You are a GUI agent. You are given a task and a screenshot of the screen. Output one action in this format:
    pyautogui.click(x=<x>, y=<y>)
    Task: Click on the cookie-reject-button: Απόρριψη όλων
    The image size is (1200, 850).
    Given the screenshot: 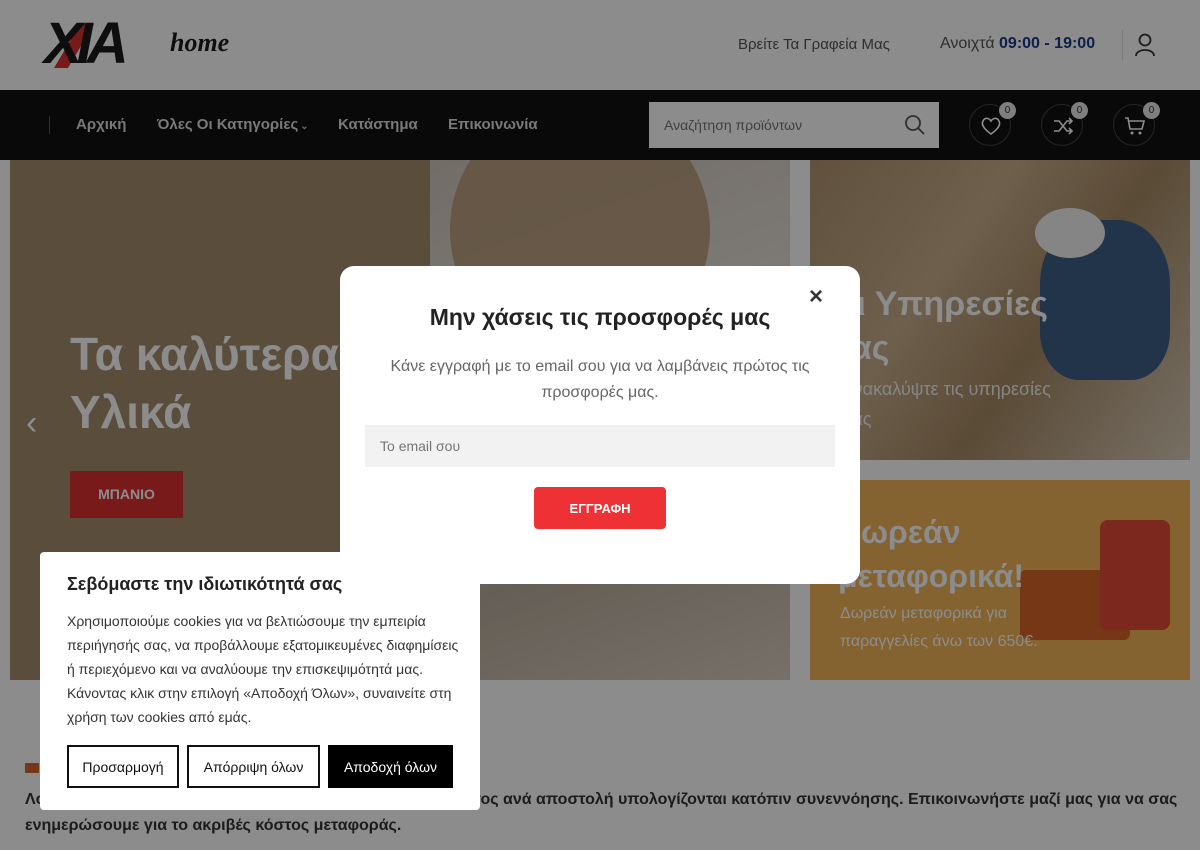 What is the action you would take?
    pyautogui.click(x=253, y=766)
    